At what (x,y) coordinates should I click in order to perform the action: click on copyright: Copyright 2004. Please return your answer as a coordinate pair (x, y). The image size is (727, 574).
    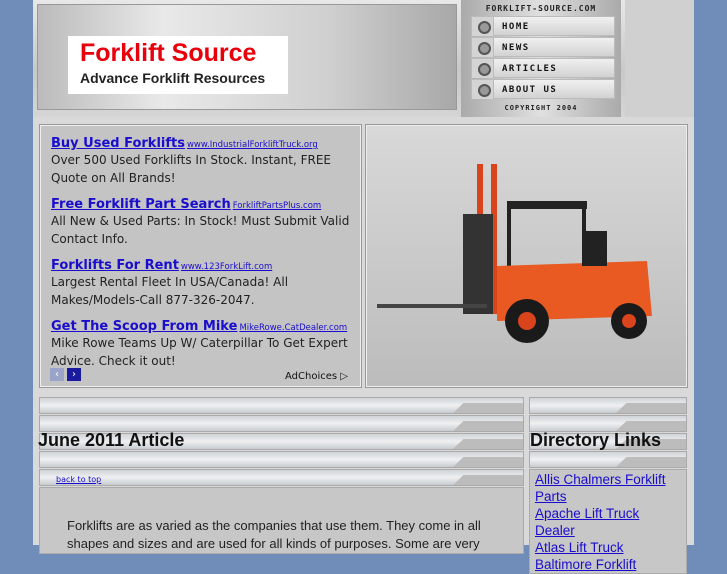
    Looking at the image, I should click on (541, 108).